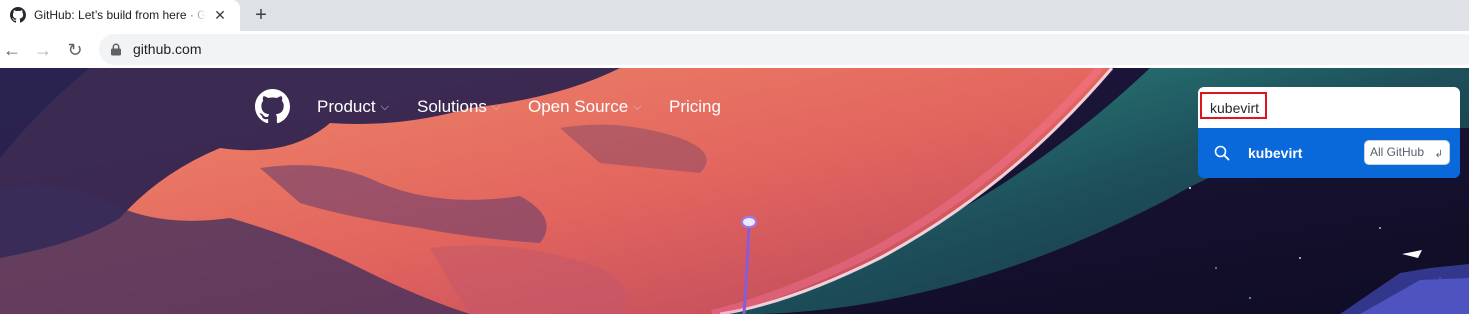  What do you see at coordinates (43, 50) in the screenshot?
I see `forward-button: →` at bounding box center [43, 50].